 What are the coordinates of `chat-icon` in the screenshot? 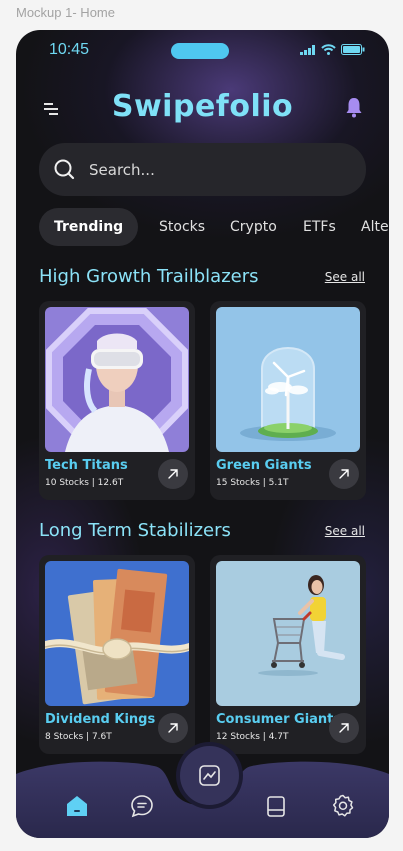 It's located at (142, 806).